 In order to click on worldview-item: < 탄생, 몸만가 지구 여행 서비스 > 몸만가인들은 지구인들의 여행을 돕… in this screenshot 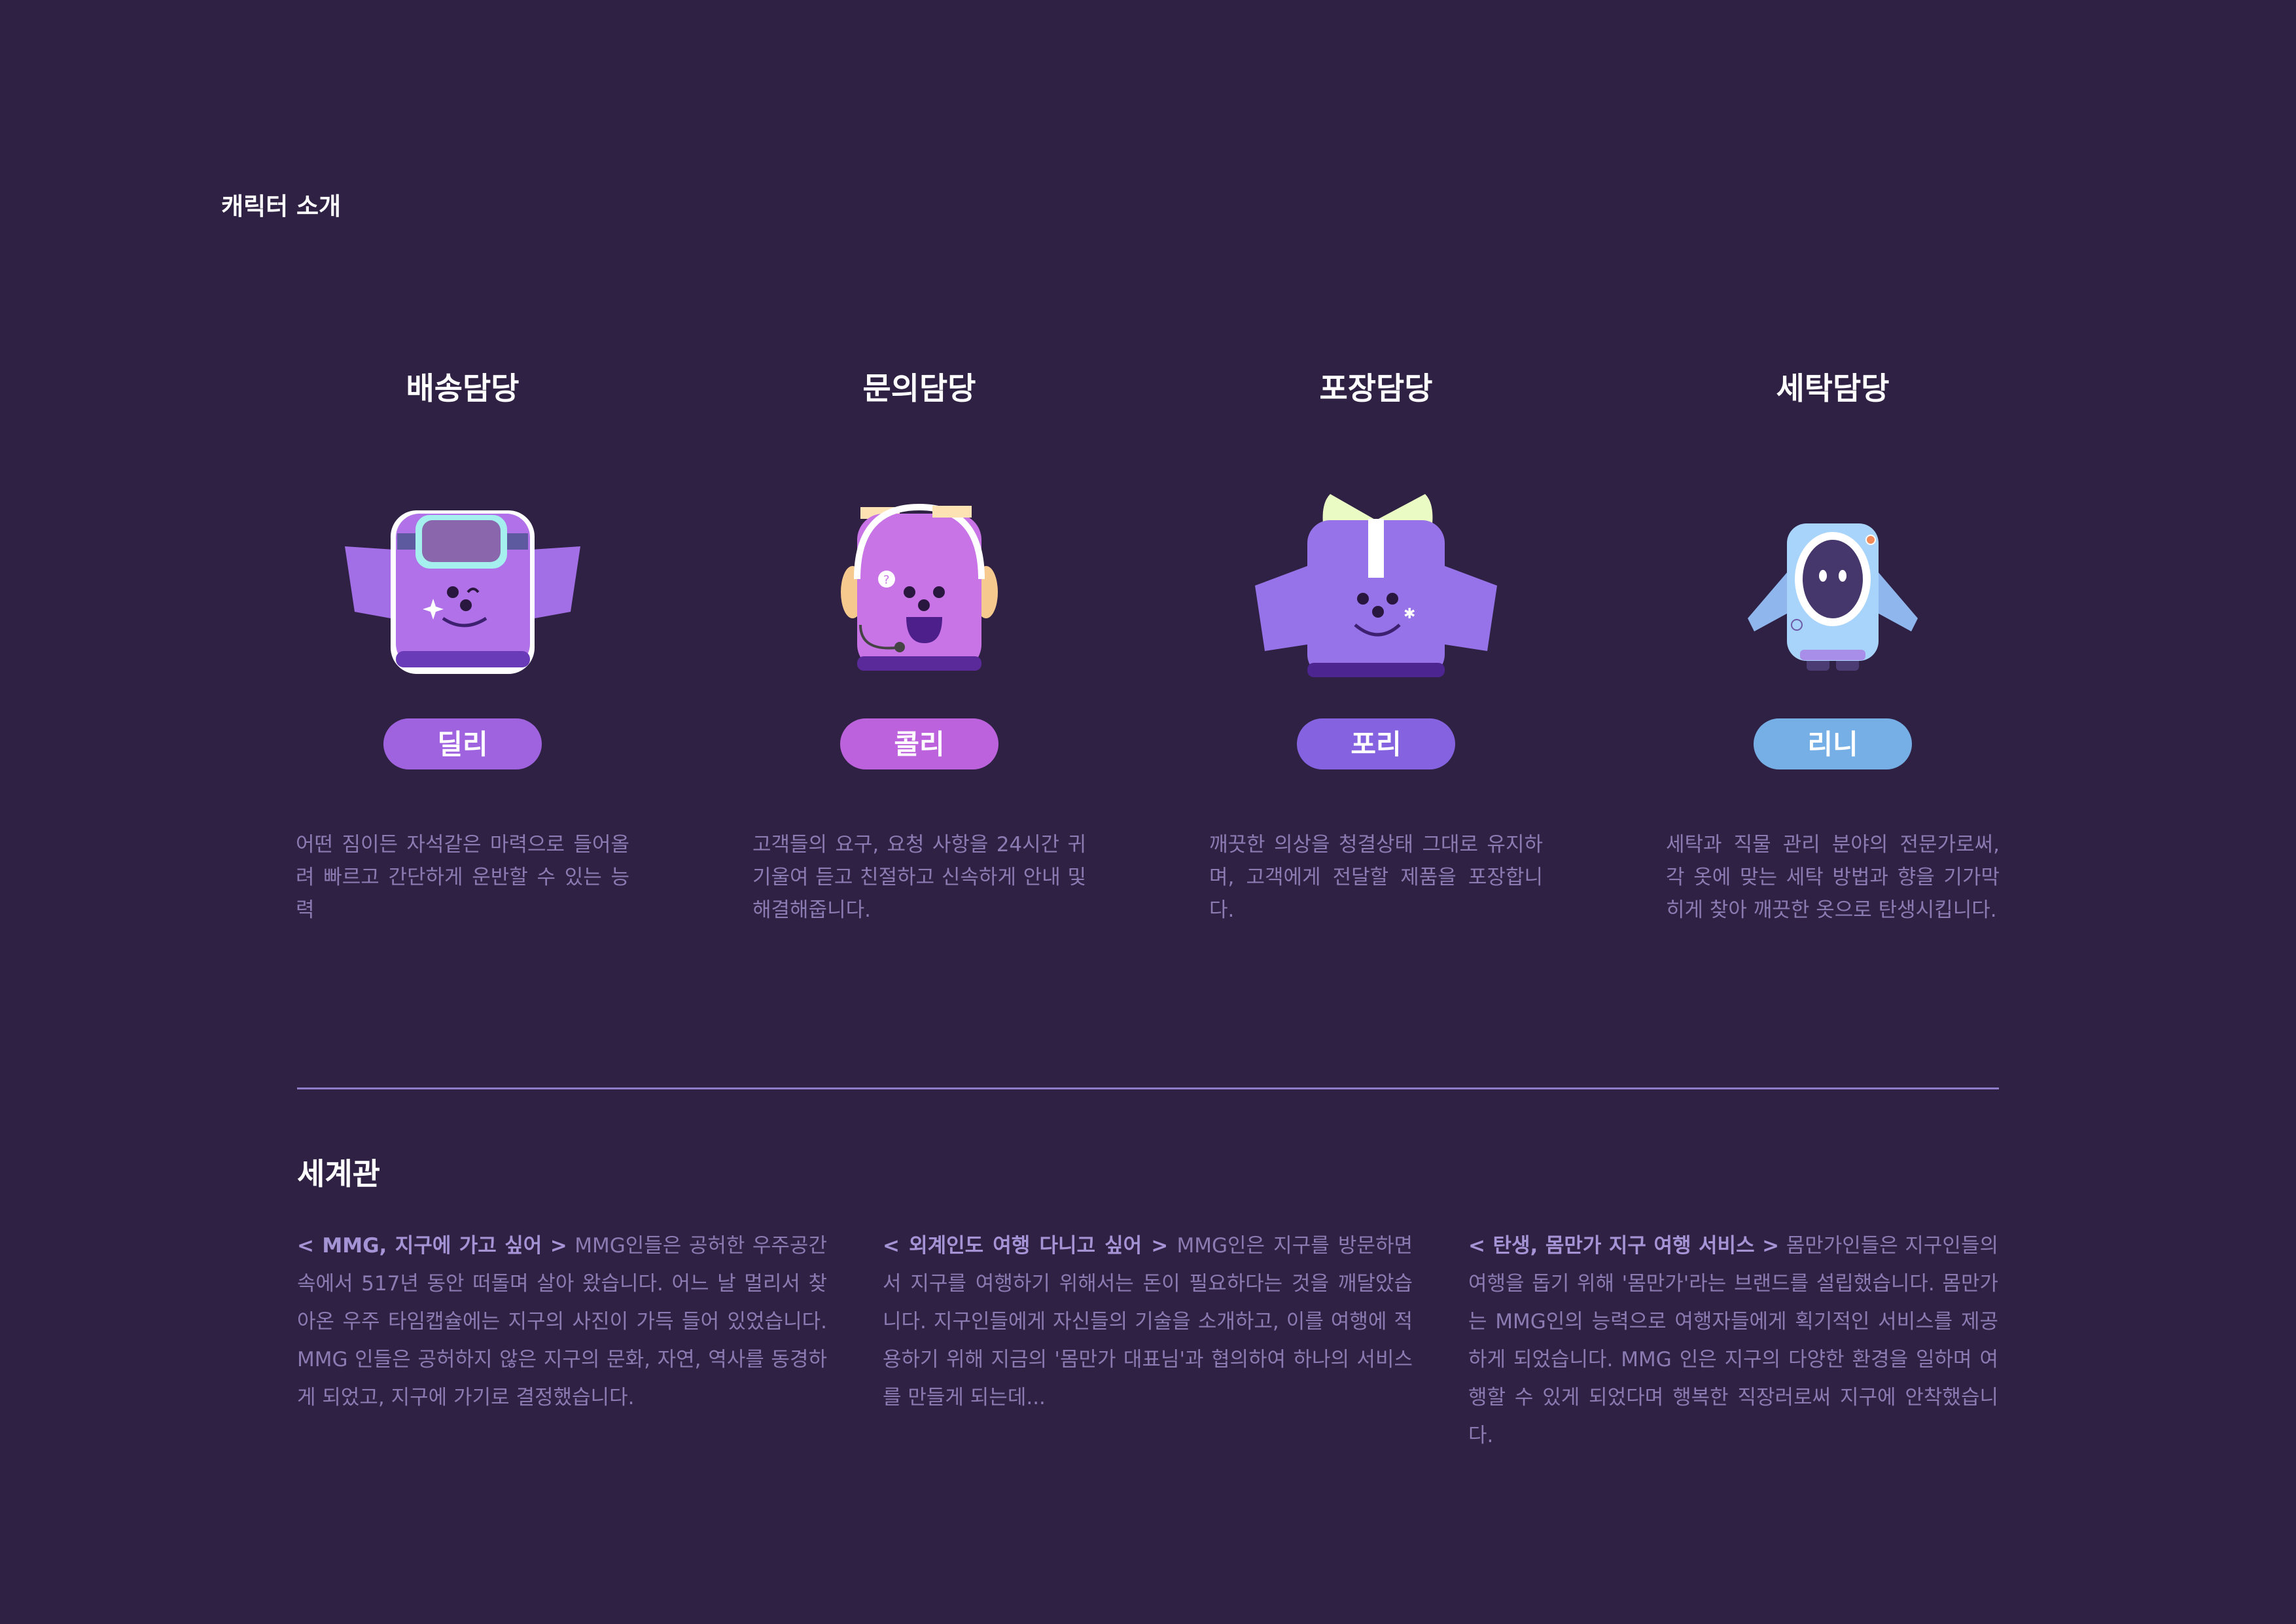, I will do `click(1733, 1341)`.